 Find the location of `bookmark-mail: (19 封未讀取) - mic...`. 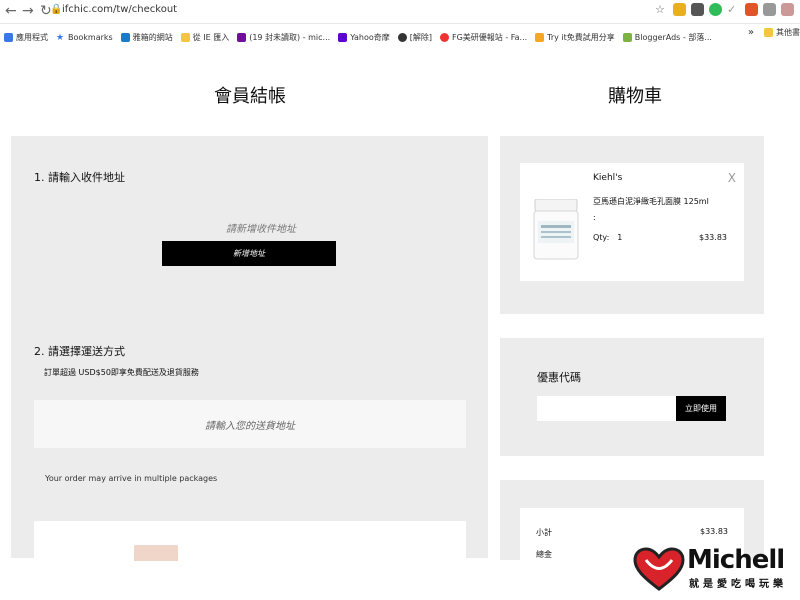

bookmark-mail: (19 封未讀取) - mic... is located at coordinates (283, 37).